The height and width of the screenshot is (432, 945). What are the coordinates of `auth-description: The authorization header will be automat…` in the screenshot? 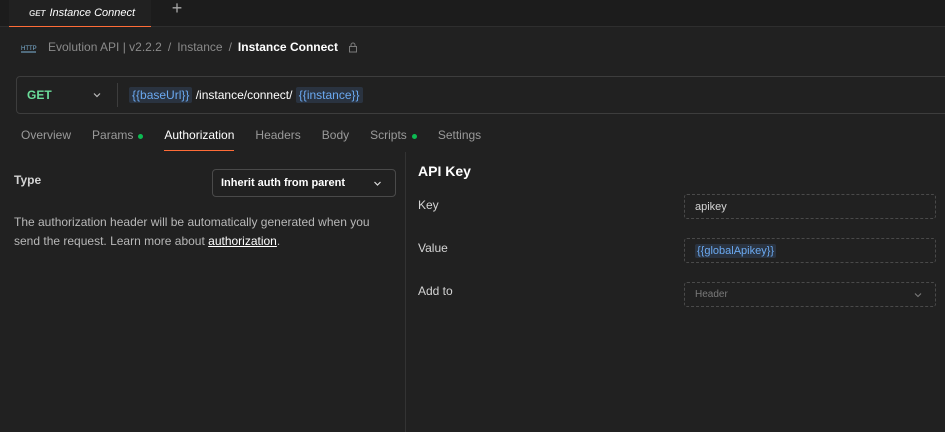 It's located at (204, 232).